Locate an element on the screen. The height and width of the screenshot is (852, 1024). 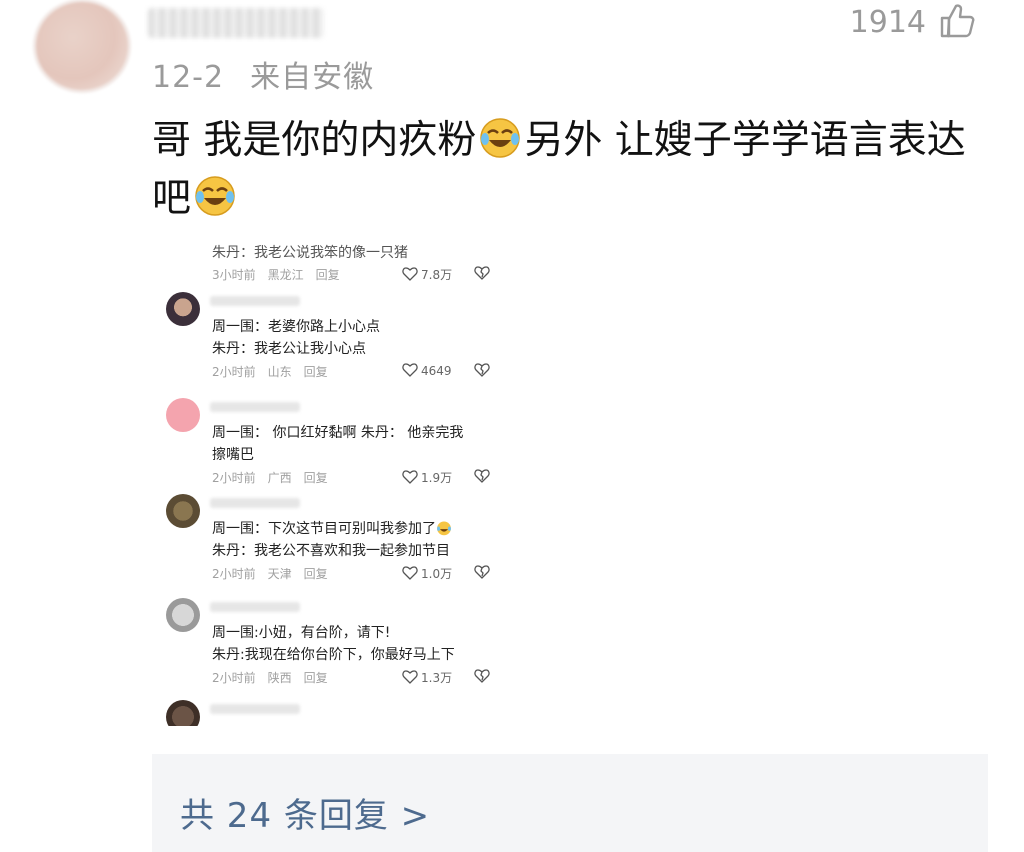
like-count: 1914 is located at coordinates (887, 22).